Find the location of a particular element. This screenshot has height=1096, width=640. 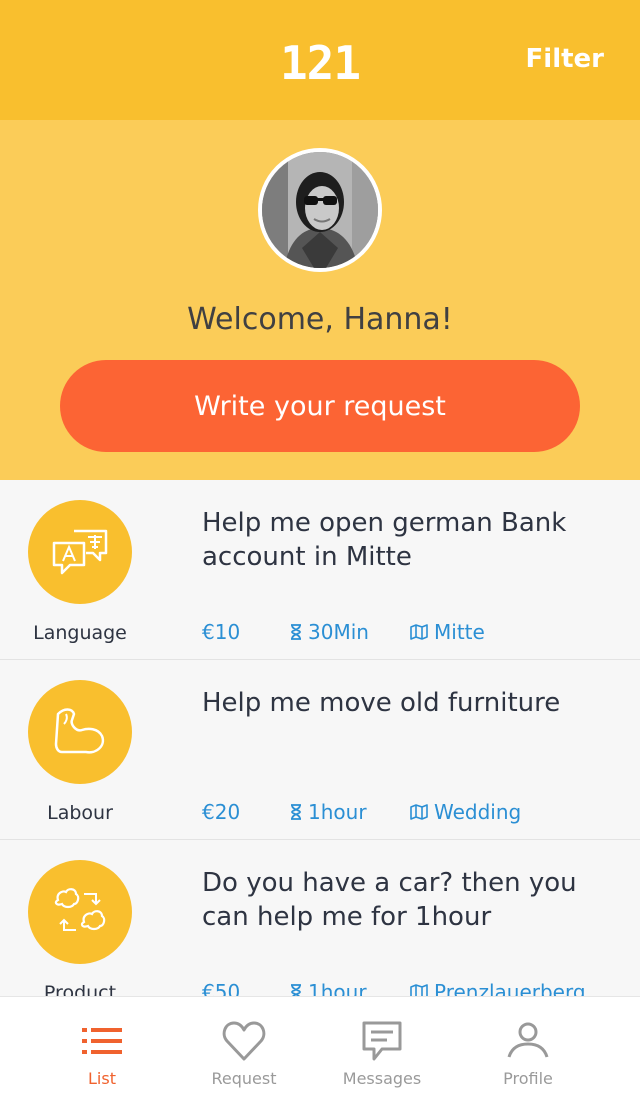

request-title: Help me move old furniture is located at coordinates (381, 703).